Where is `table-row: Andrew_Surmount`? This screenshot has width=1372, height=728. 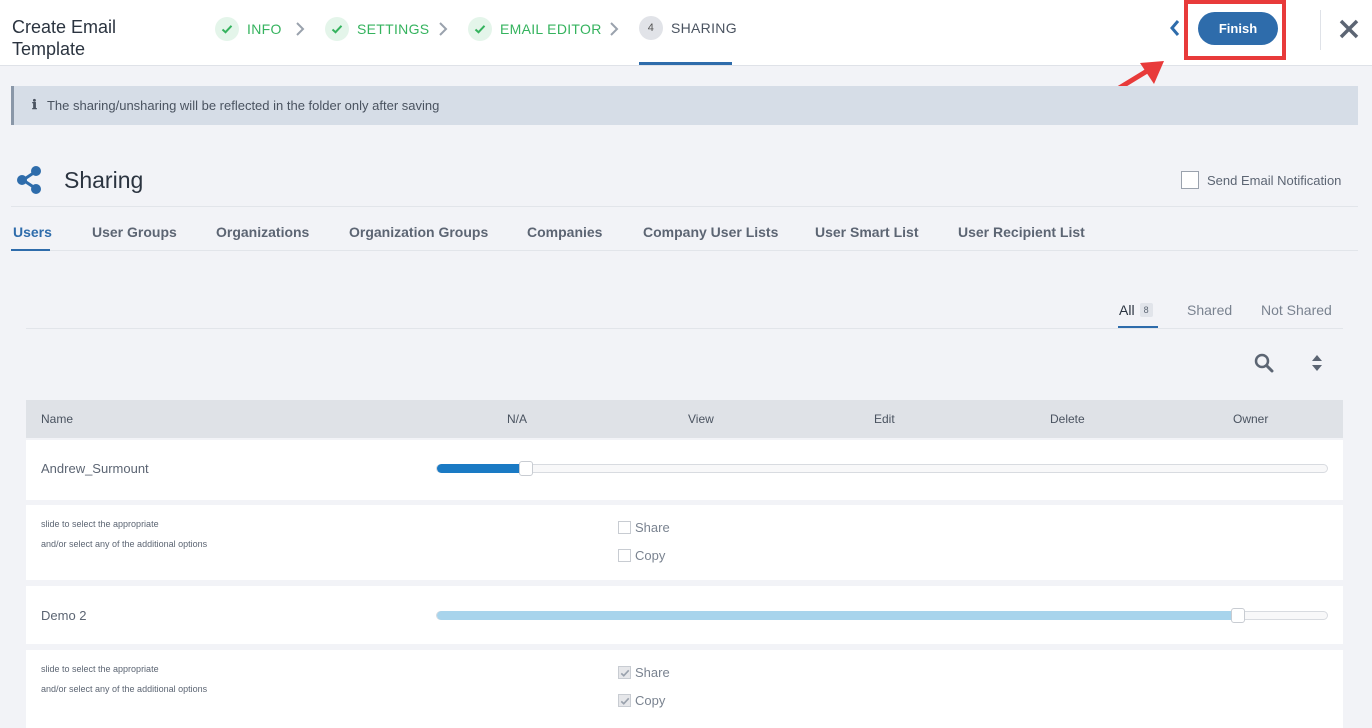 table-row: Andrew_Surmount is located at coordinates (684, 470).